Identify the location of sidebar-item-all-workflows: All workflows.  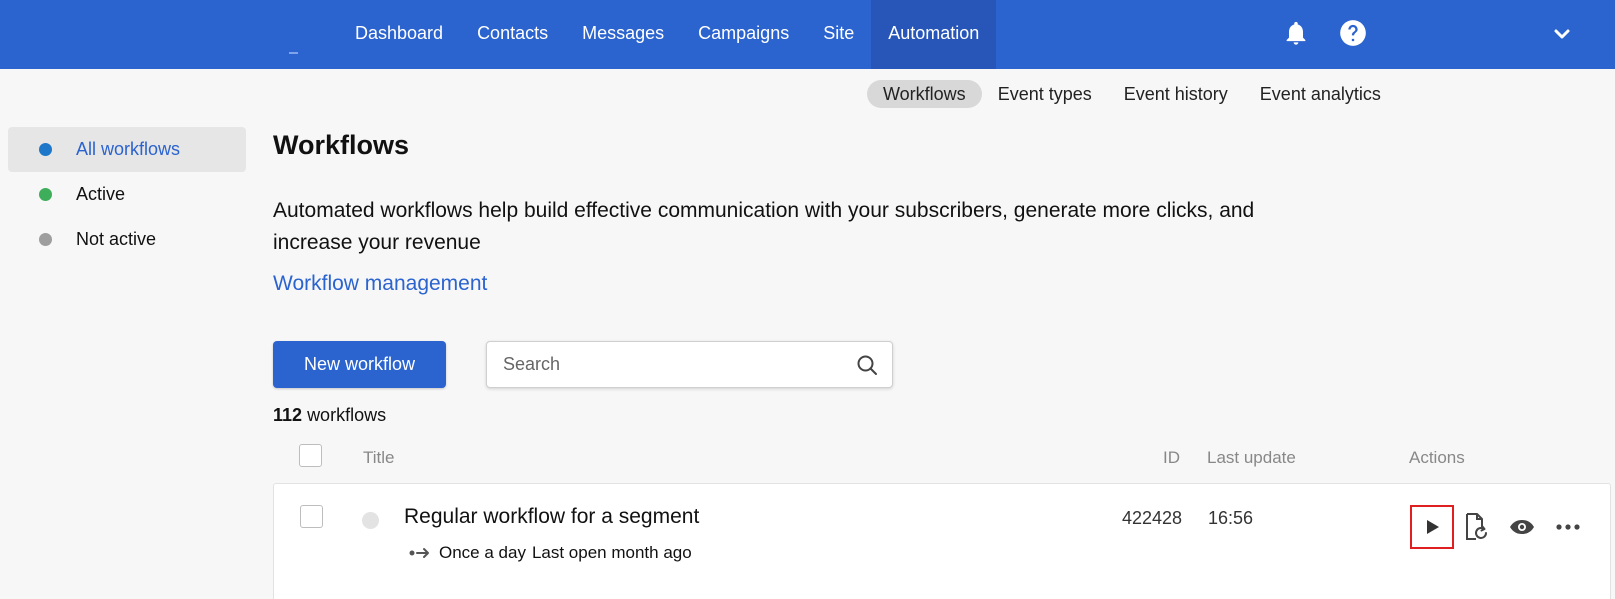
(127, 149).